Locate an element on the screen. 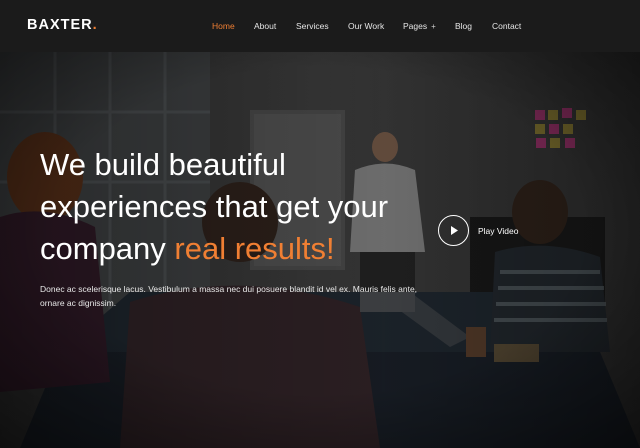 Image resolution: width=640 pixels, height=448 pixels. nav-item-pages-label: Pages is located at coordinates (415, 26).